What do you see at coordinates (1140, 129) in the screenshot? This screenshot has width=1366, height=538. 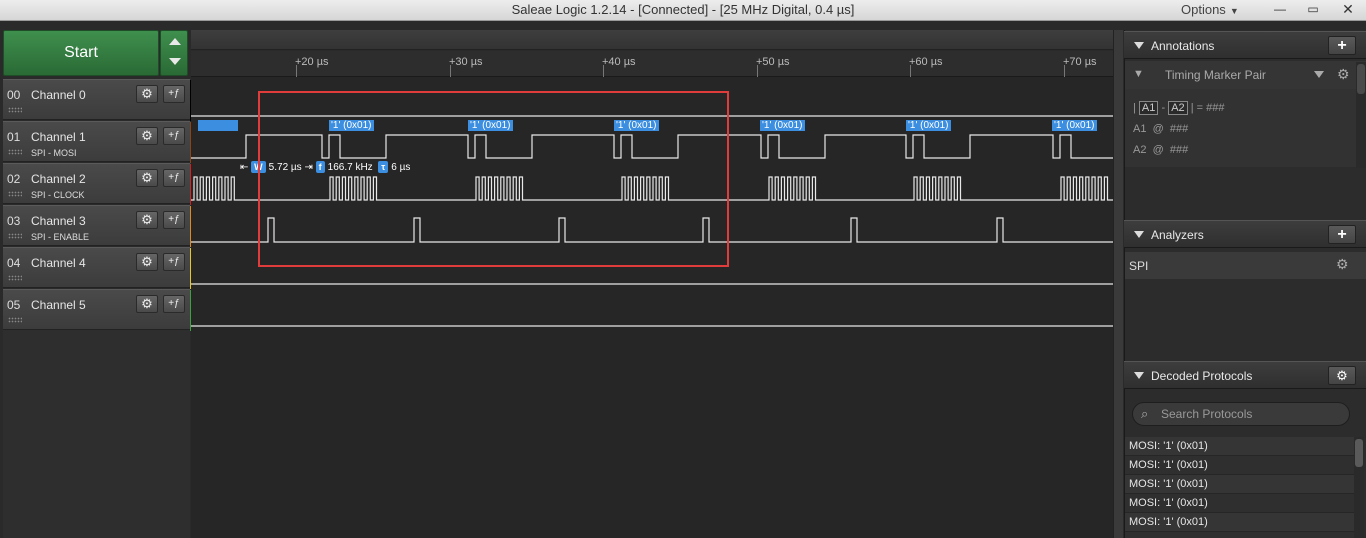 I see `a1-label: A1` at bounding box center [1140, 129].